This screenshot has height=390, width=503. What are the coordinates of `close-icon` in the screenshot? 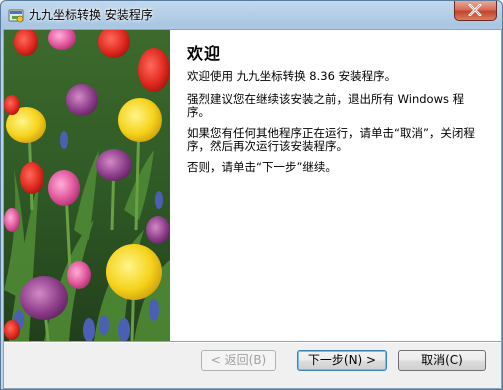 It's located at (475, 10).